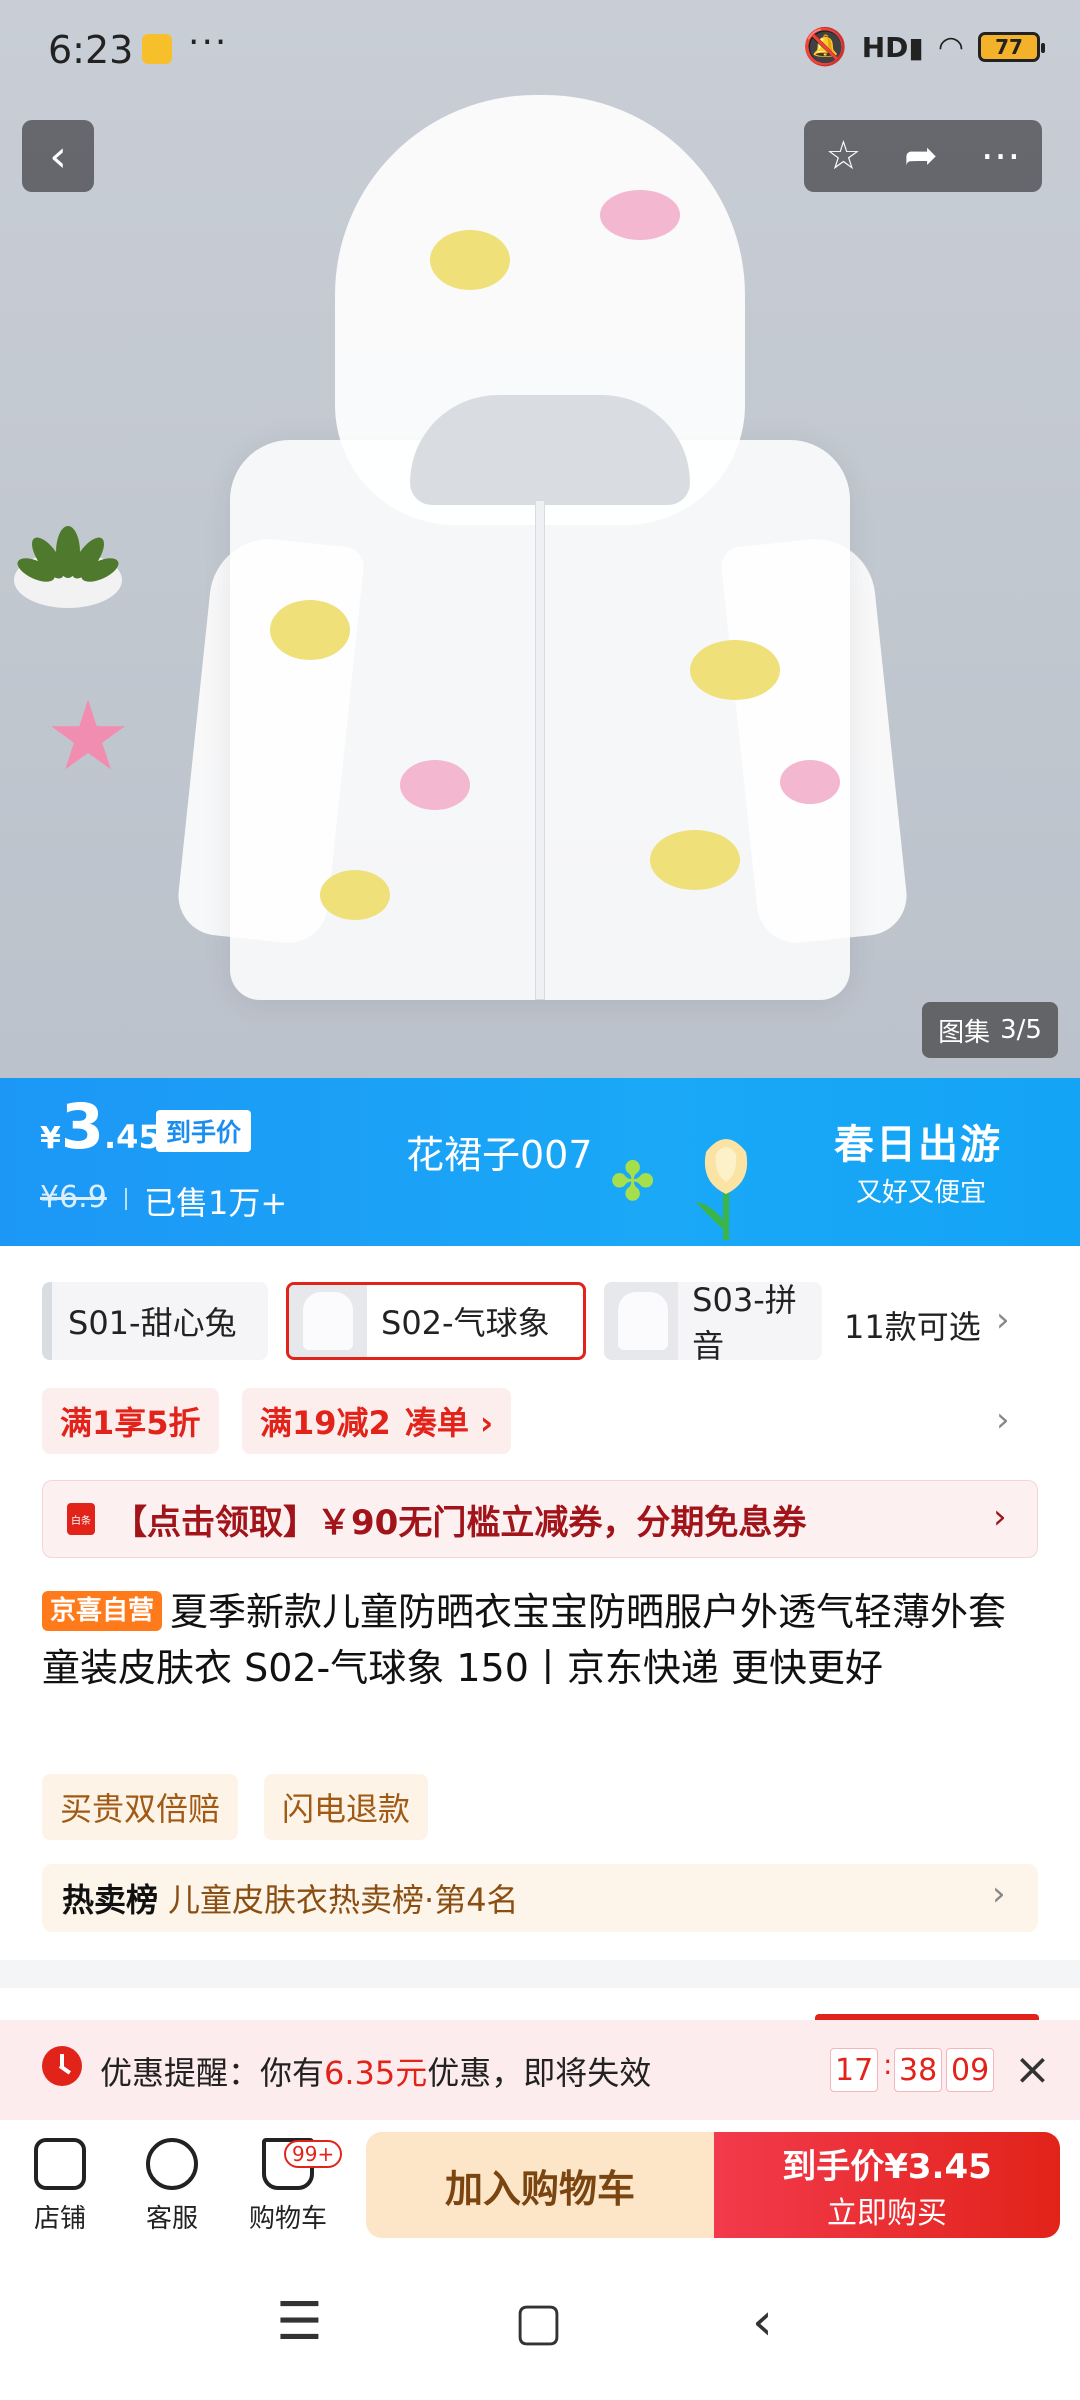 This screenshot has height=2400, width=1080. Describe the element at coordinates (59, 2219) in the screenshot. I see `shop-label: 店铺` at that location.